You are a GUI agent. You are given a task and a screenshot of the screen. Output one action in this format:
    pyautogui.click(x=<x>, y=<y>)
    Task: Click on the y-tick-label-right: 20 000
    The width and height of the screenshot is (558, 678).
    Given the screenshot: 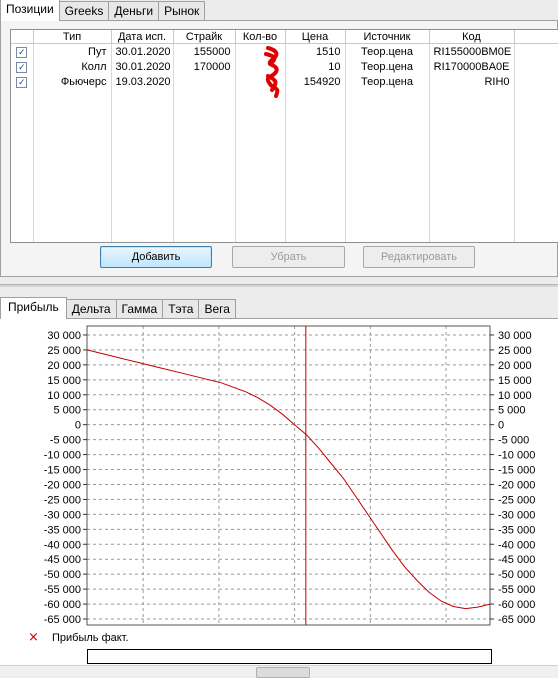 What is the action you would take?
    pyautogui.click(x=515, y=366)
    